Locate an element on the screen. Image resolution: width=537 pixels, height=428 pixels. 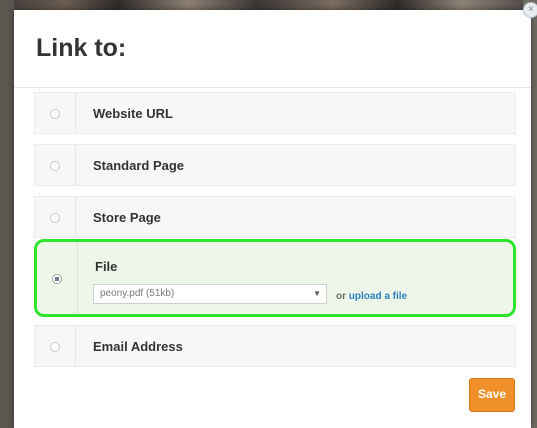
option-email-address: Email Address is located at coordinates (275, 346).